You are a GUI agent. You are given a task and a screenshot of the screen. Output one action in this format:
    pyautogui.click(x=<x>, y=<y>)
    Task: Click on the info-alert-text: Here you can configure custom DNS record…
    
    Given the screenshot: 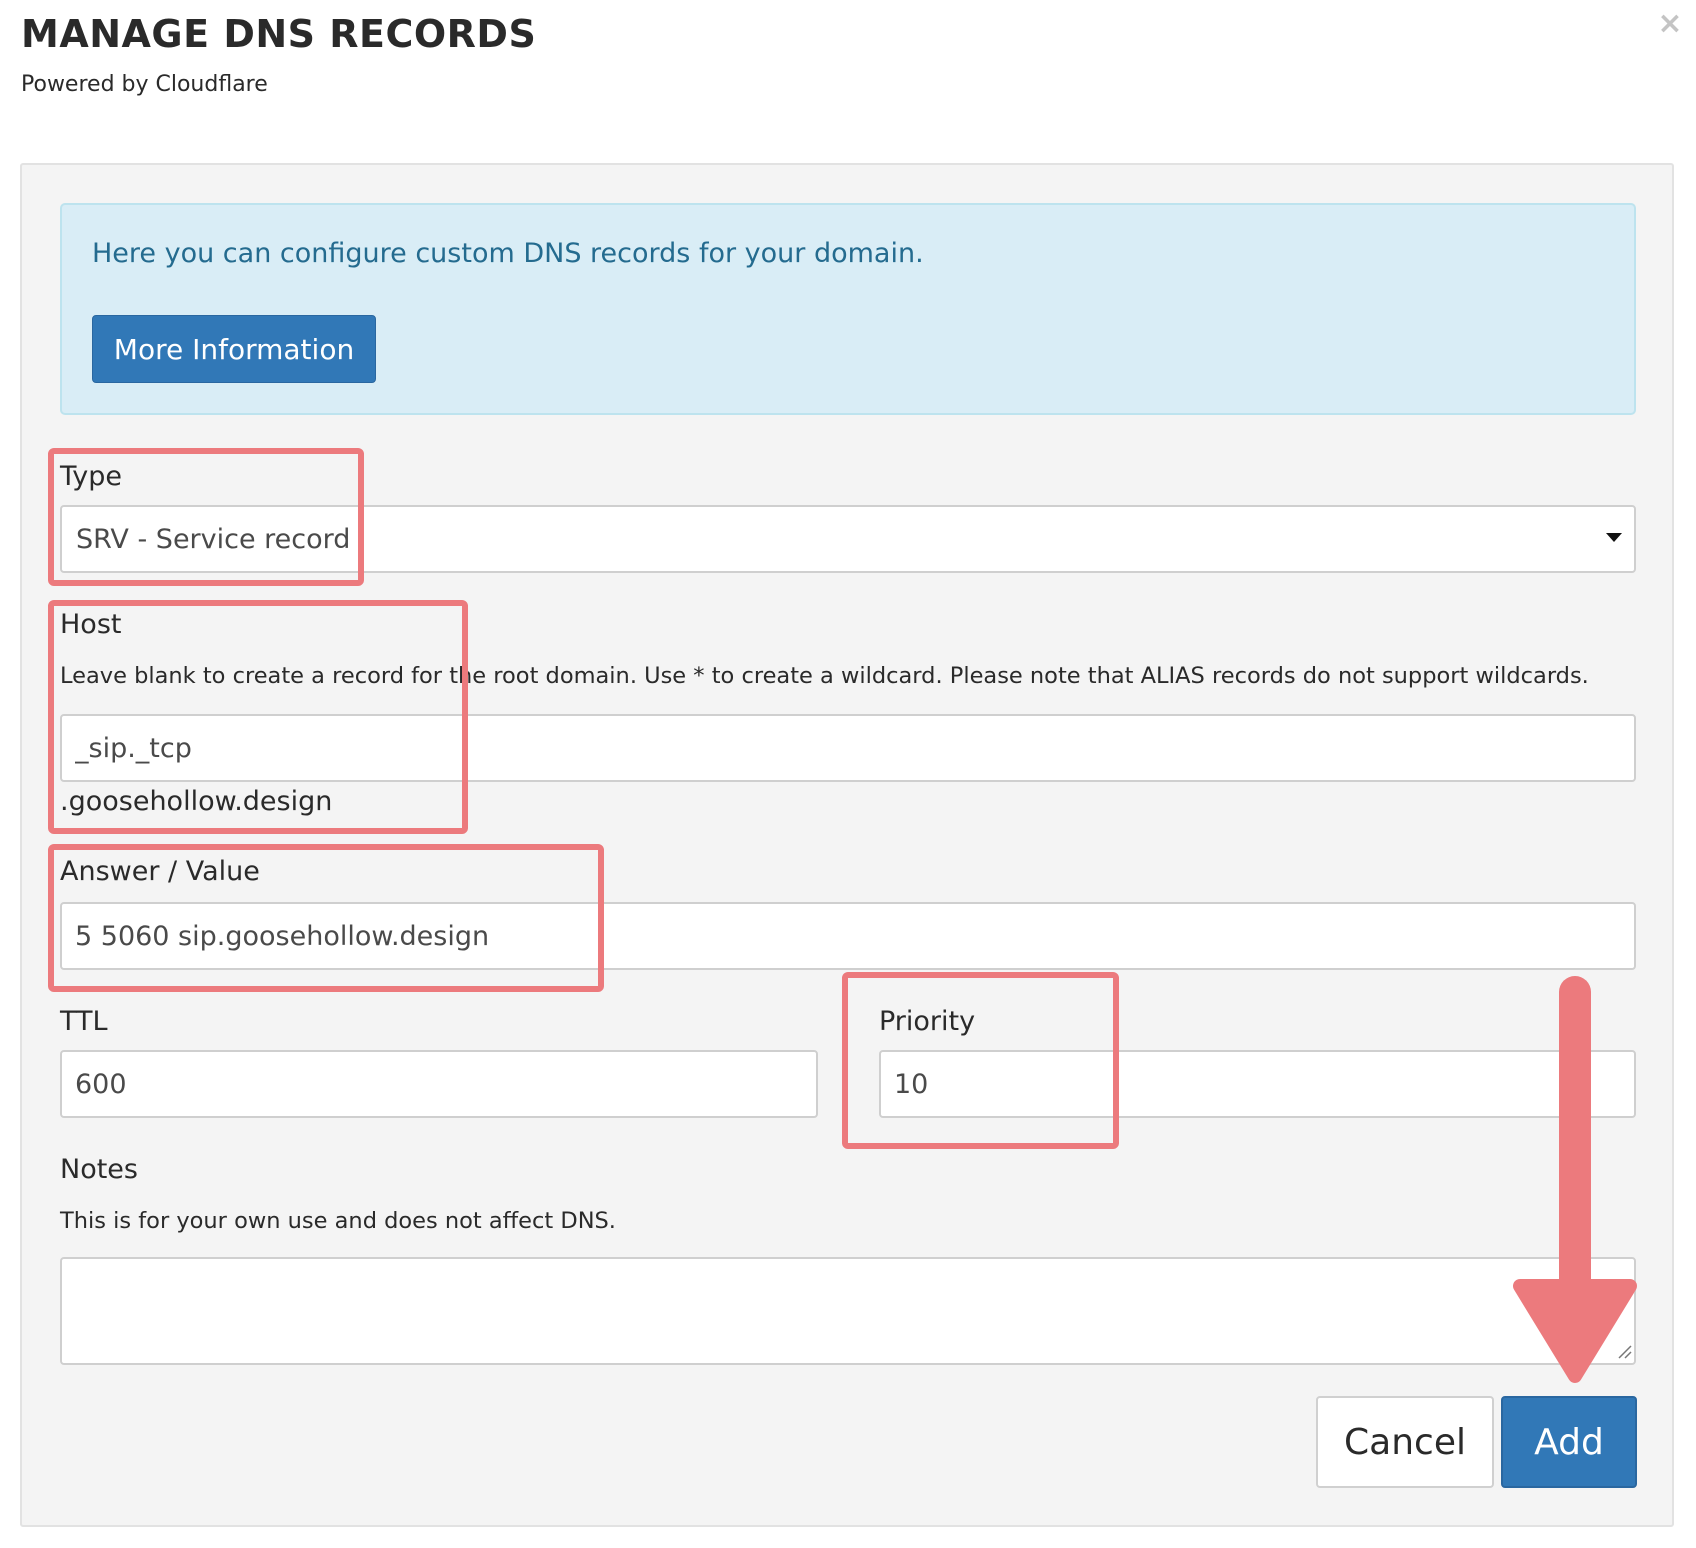 What is the action you would take?
    pyautogui.click(x=508, y=253)
    